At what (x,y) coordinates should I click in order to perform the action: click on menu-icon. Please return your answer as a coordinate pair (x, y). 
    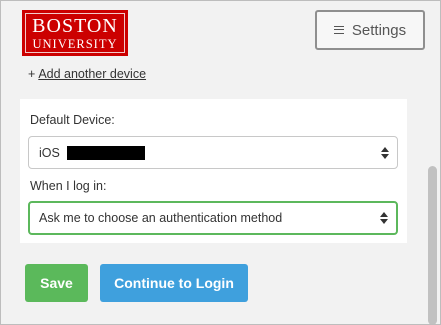
    Looking at the image, I should click on (338, 30).